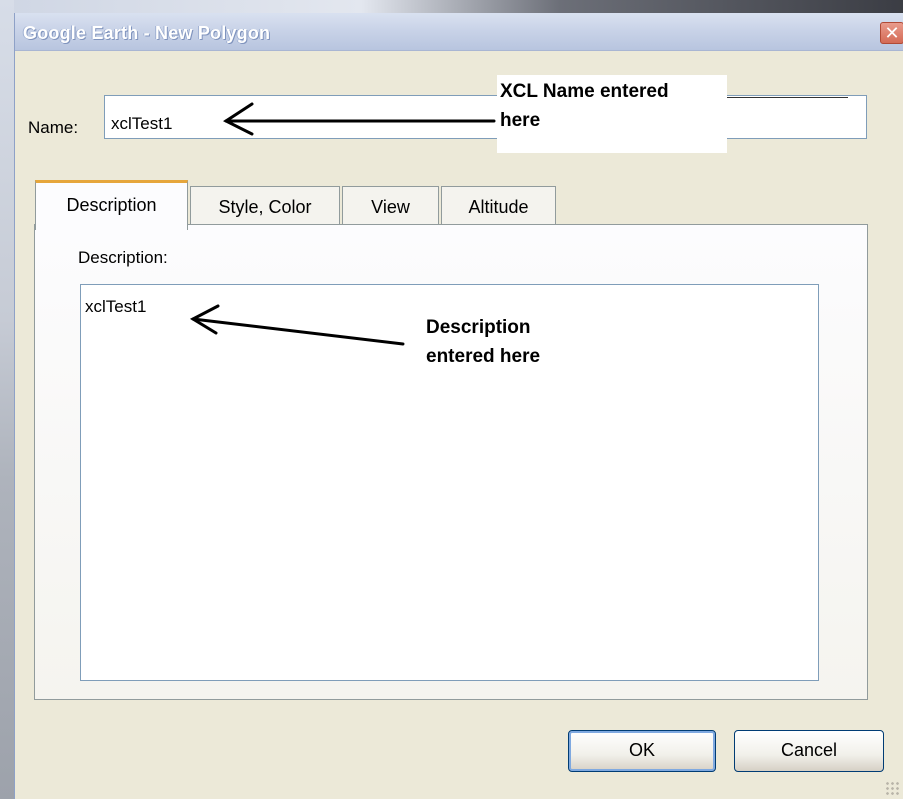 The width and height of the screenshot is (903, 799). Describe the element at coordinates (53, 127) in the screenshot. I see `name-label: Name:` at that location.